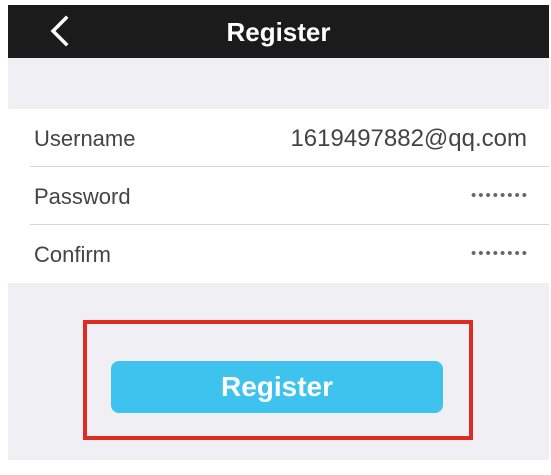 This screenshot has height=475, width=551. I want to click on register-button: Register, so click(277, 387).